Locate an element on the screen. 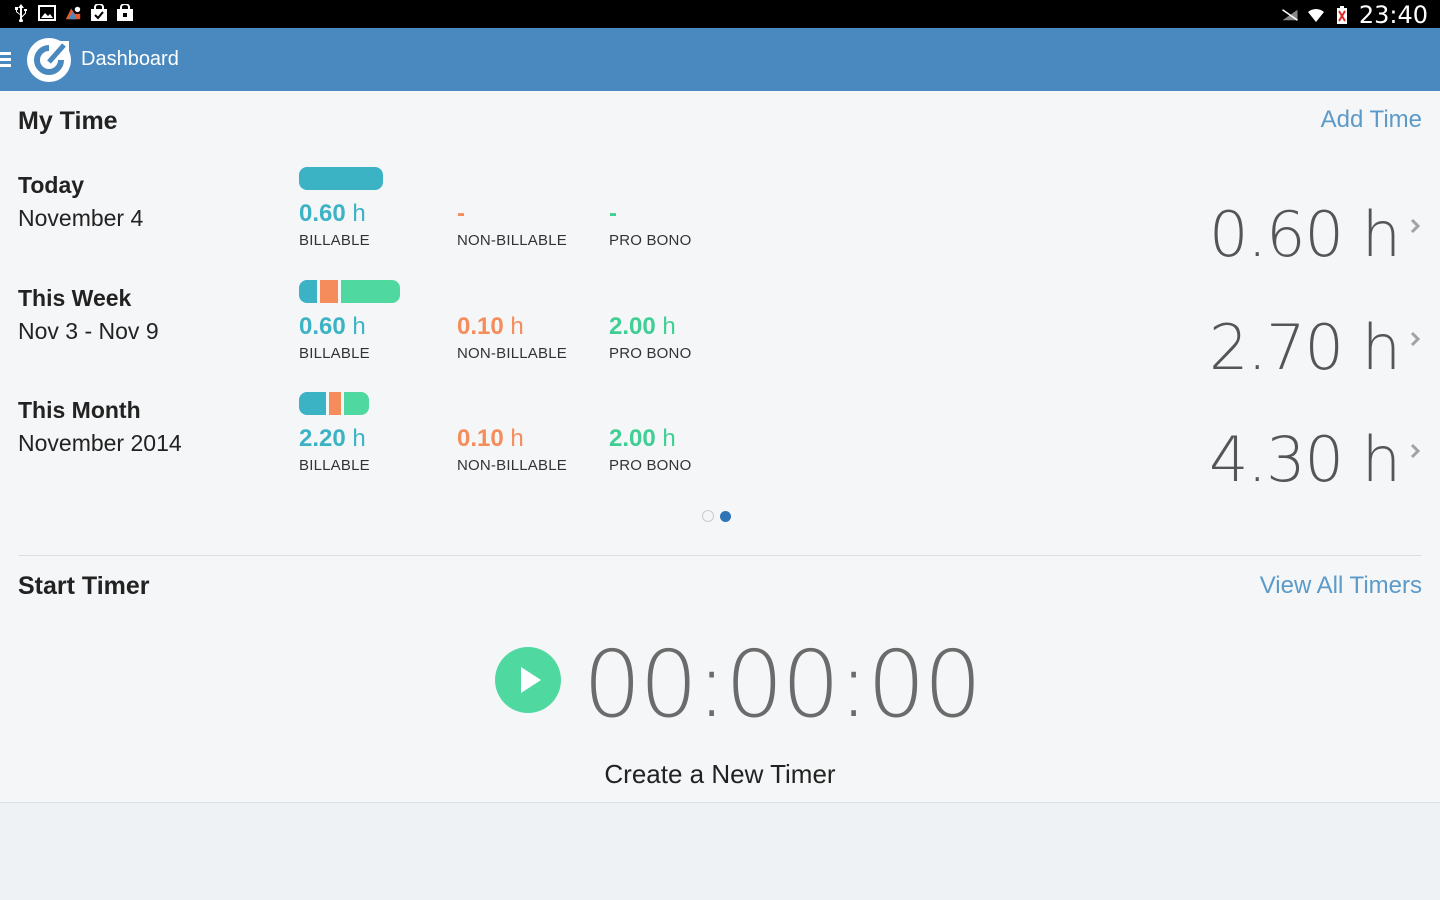 This screenshot has width=1440, height=900. status-bar-system: 23:40 is located at coordinates (1354, 15).